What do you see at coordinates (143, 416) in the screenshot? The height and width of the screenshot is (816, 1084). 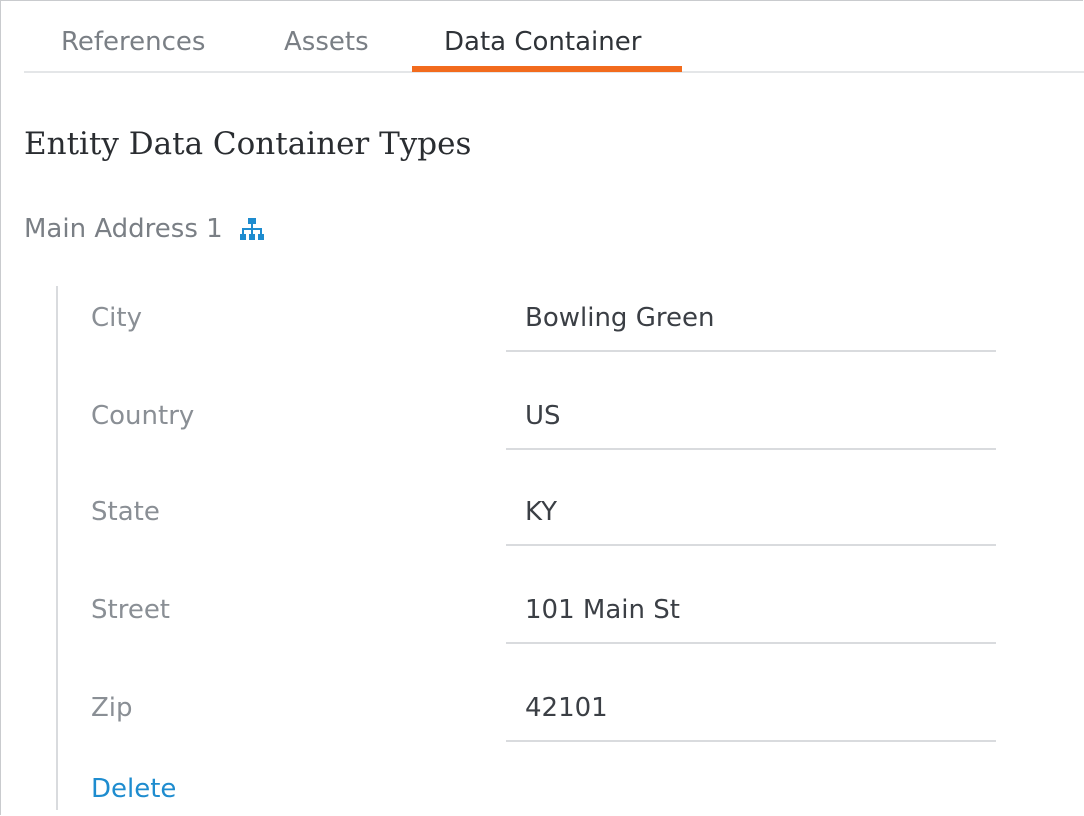 I see `field-label-country: Country` at bounding box center [143, 416].